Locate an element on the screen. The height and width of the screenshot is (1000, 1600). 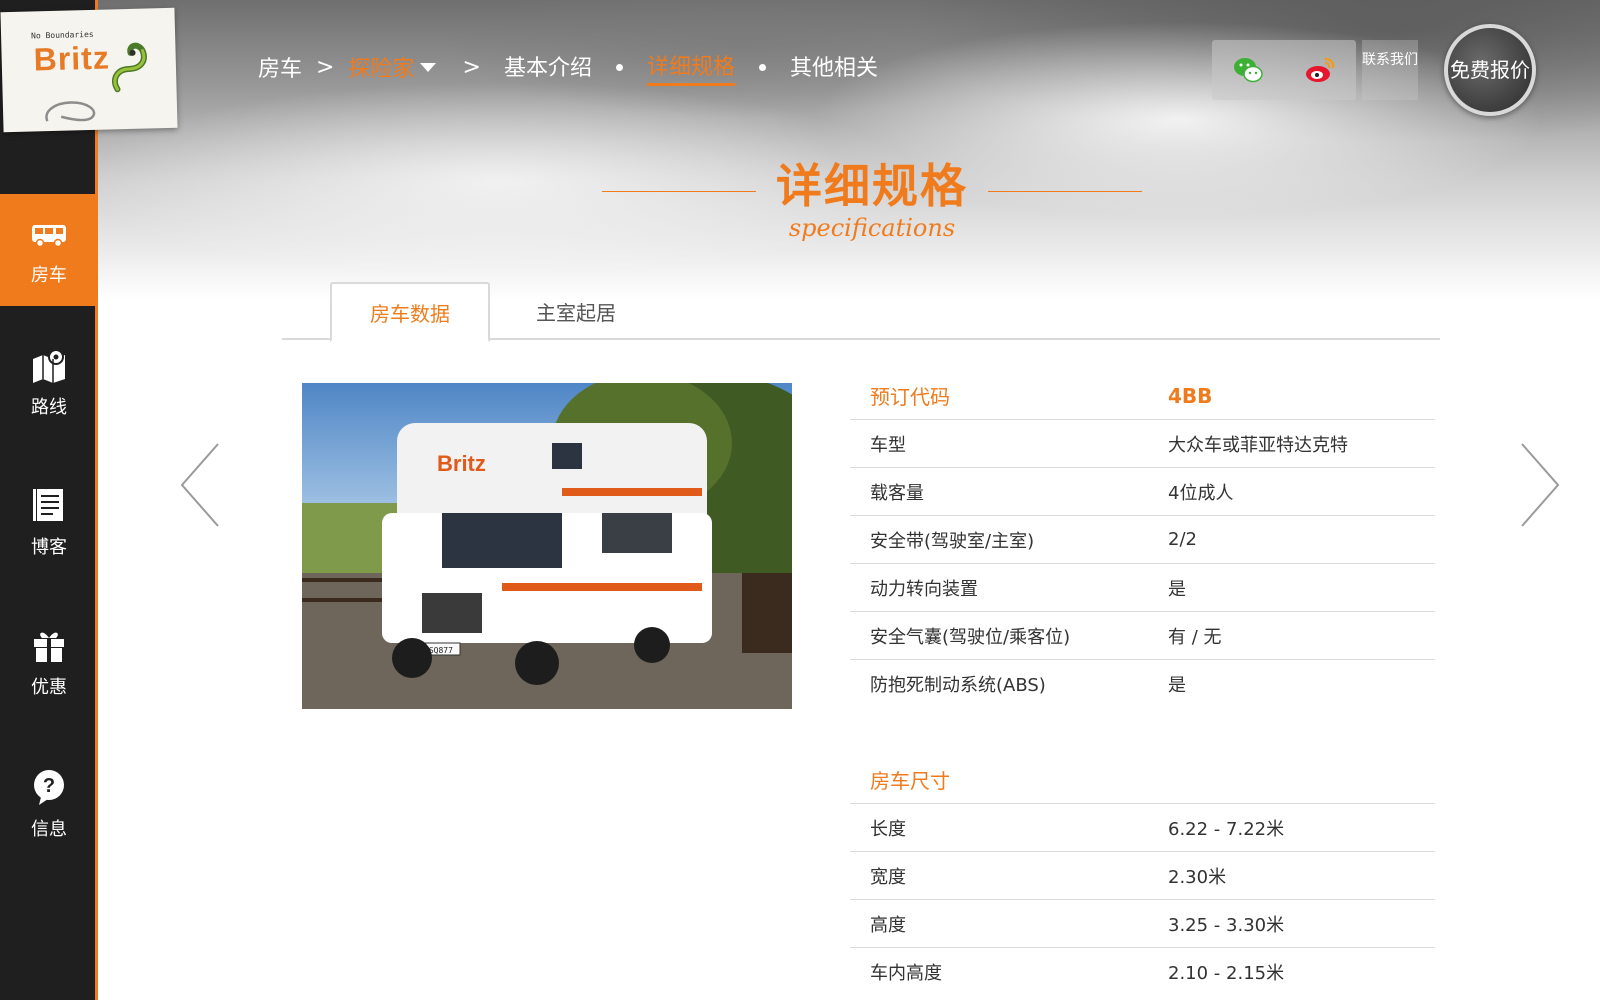
social-links is located at coordinates (1284, 70).